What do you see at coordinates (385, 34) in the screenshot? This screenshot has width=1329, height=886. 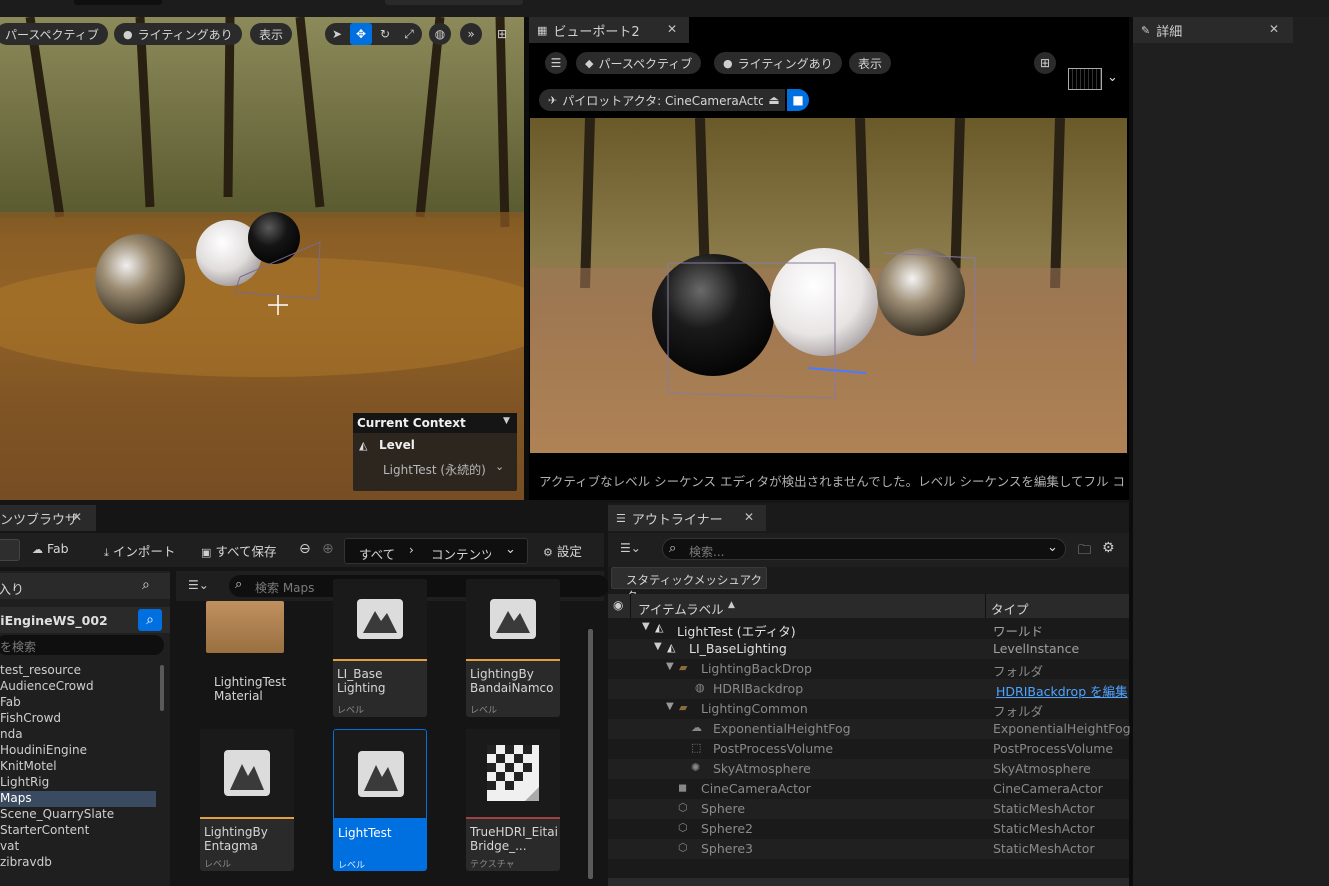 I see `rotate-mode-icon: ↻` at bounding box center [385, 34].